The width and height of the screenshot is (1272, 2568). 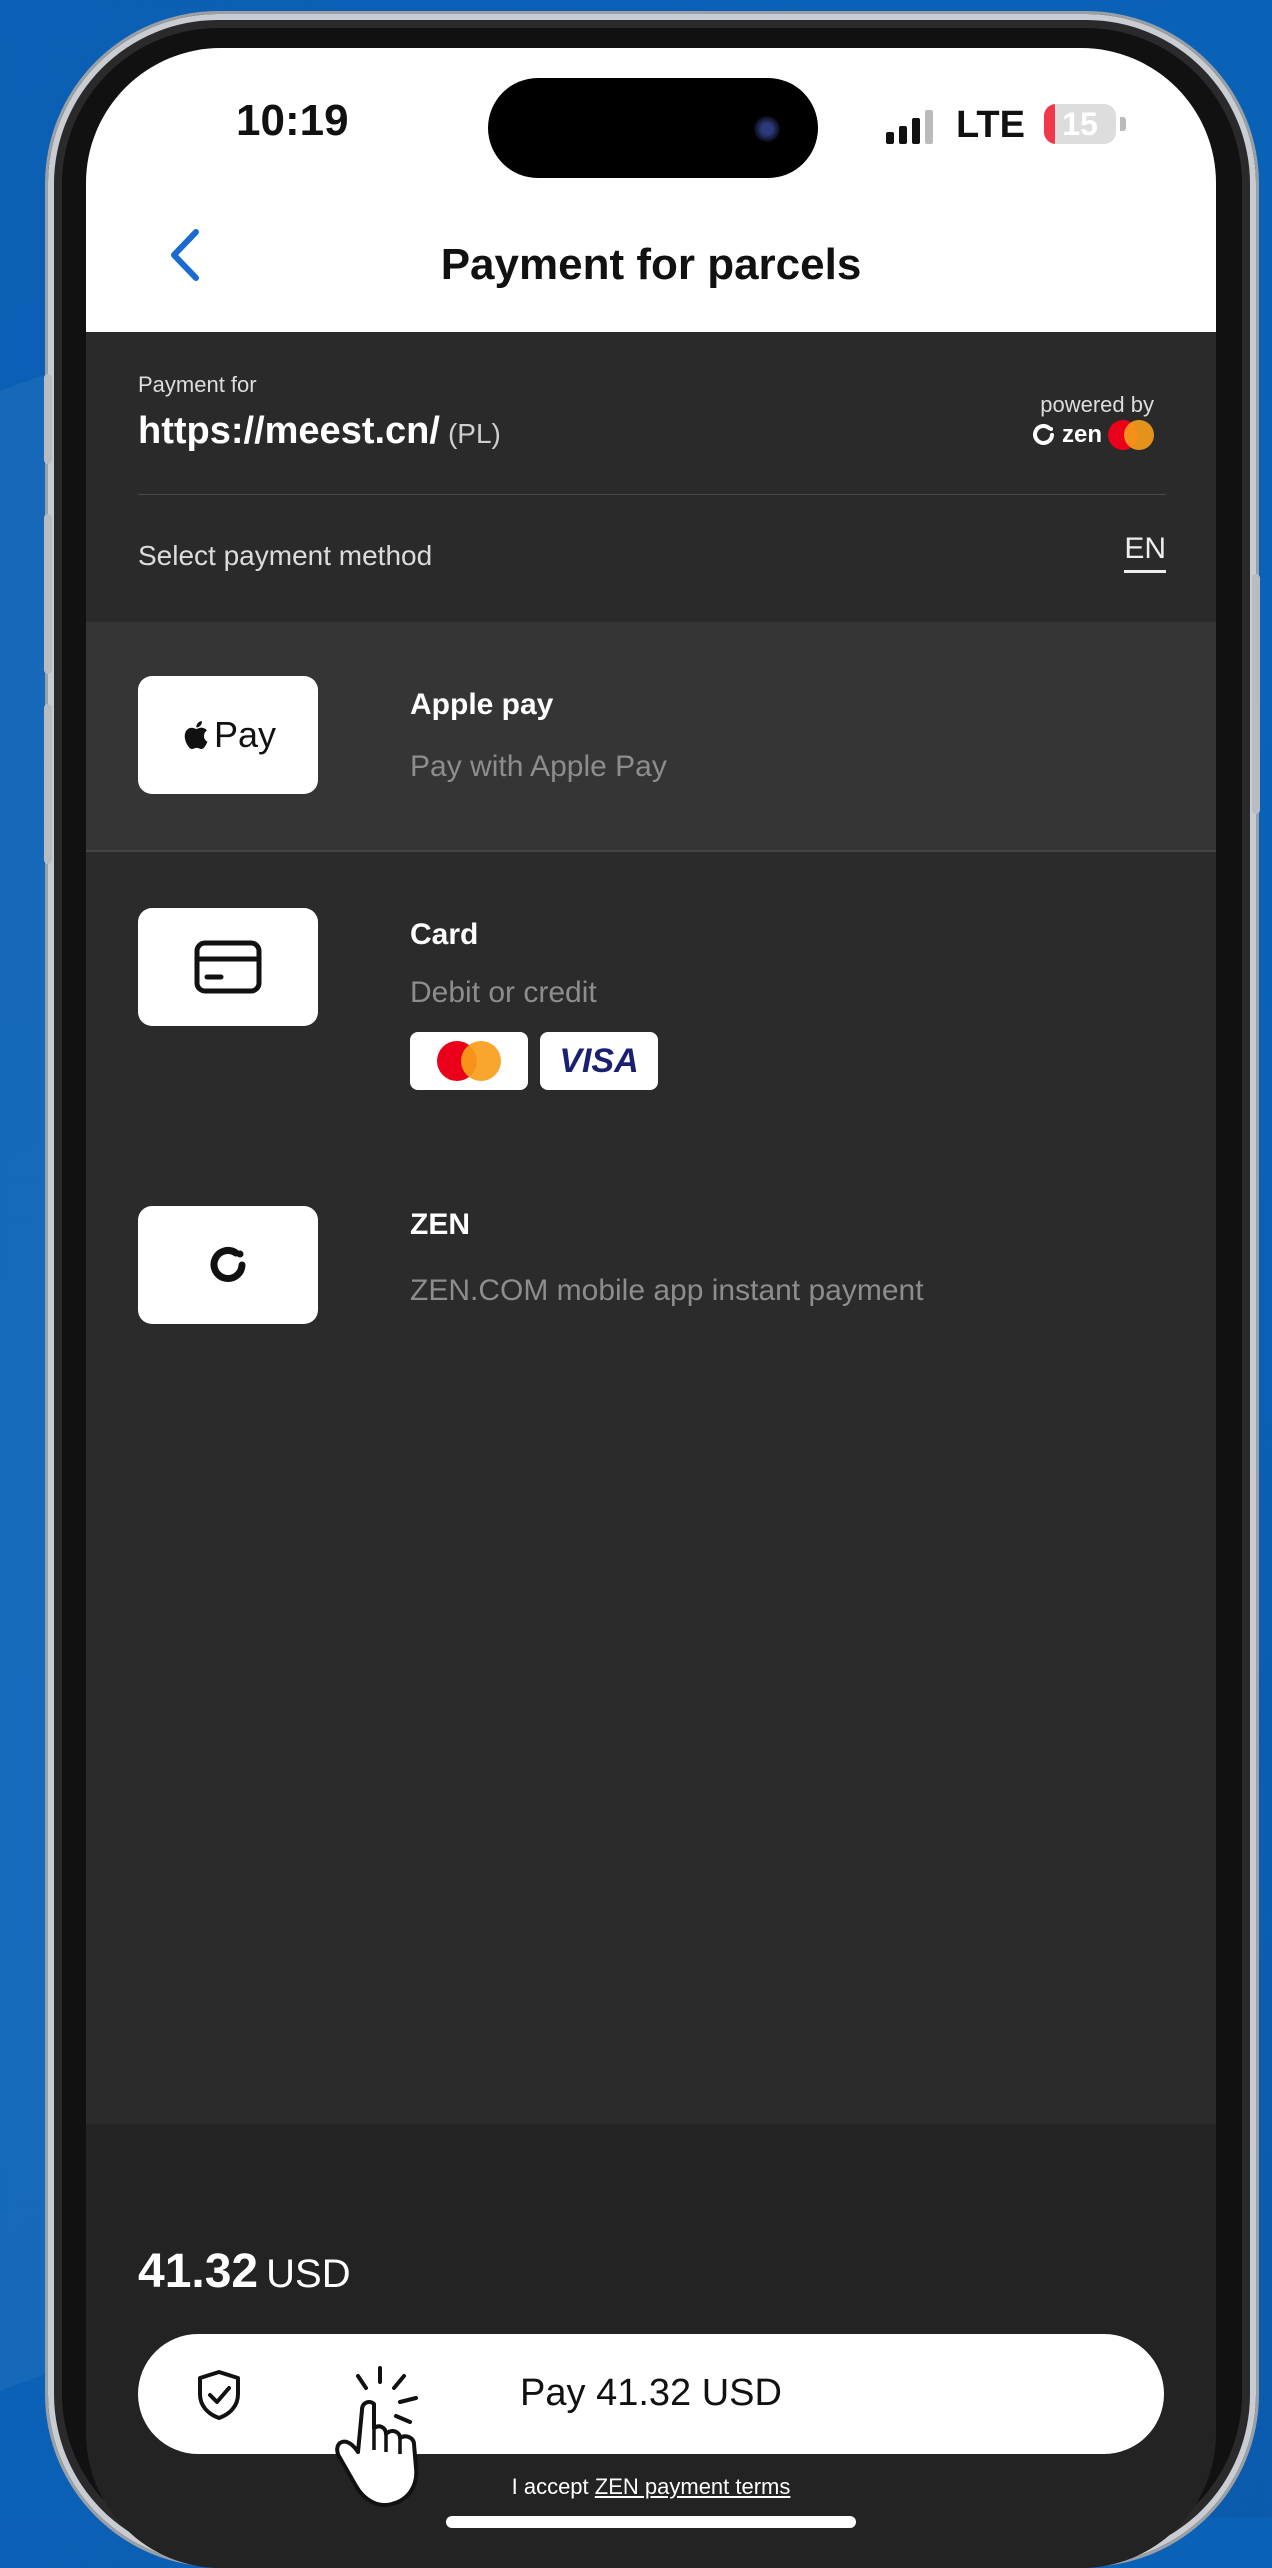 What do you see at coordinates (1145, 552) in the screenshot?
I see `language-selector: EN` at bounding box center [1145, 552].